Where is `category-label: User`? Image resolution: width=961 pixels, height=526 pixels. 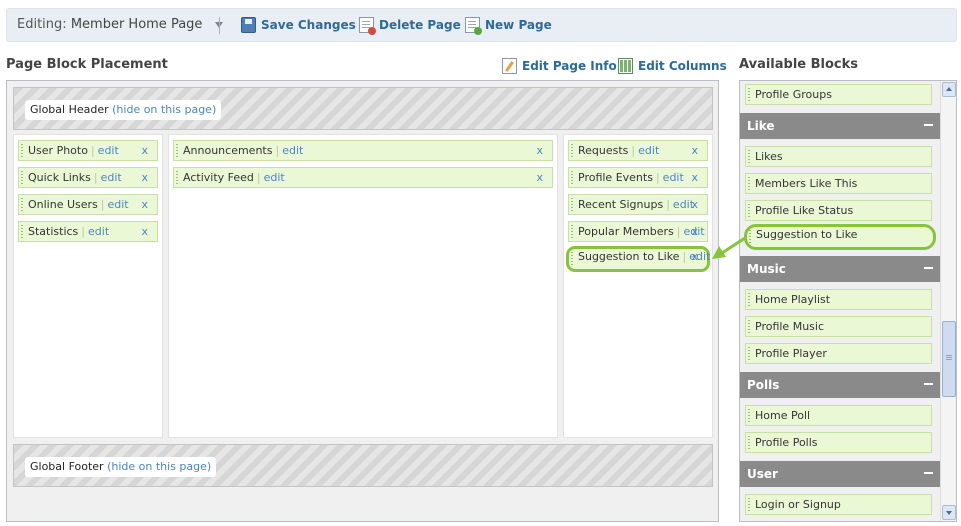 category-label: User is located at coordinates (762, 474).